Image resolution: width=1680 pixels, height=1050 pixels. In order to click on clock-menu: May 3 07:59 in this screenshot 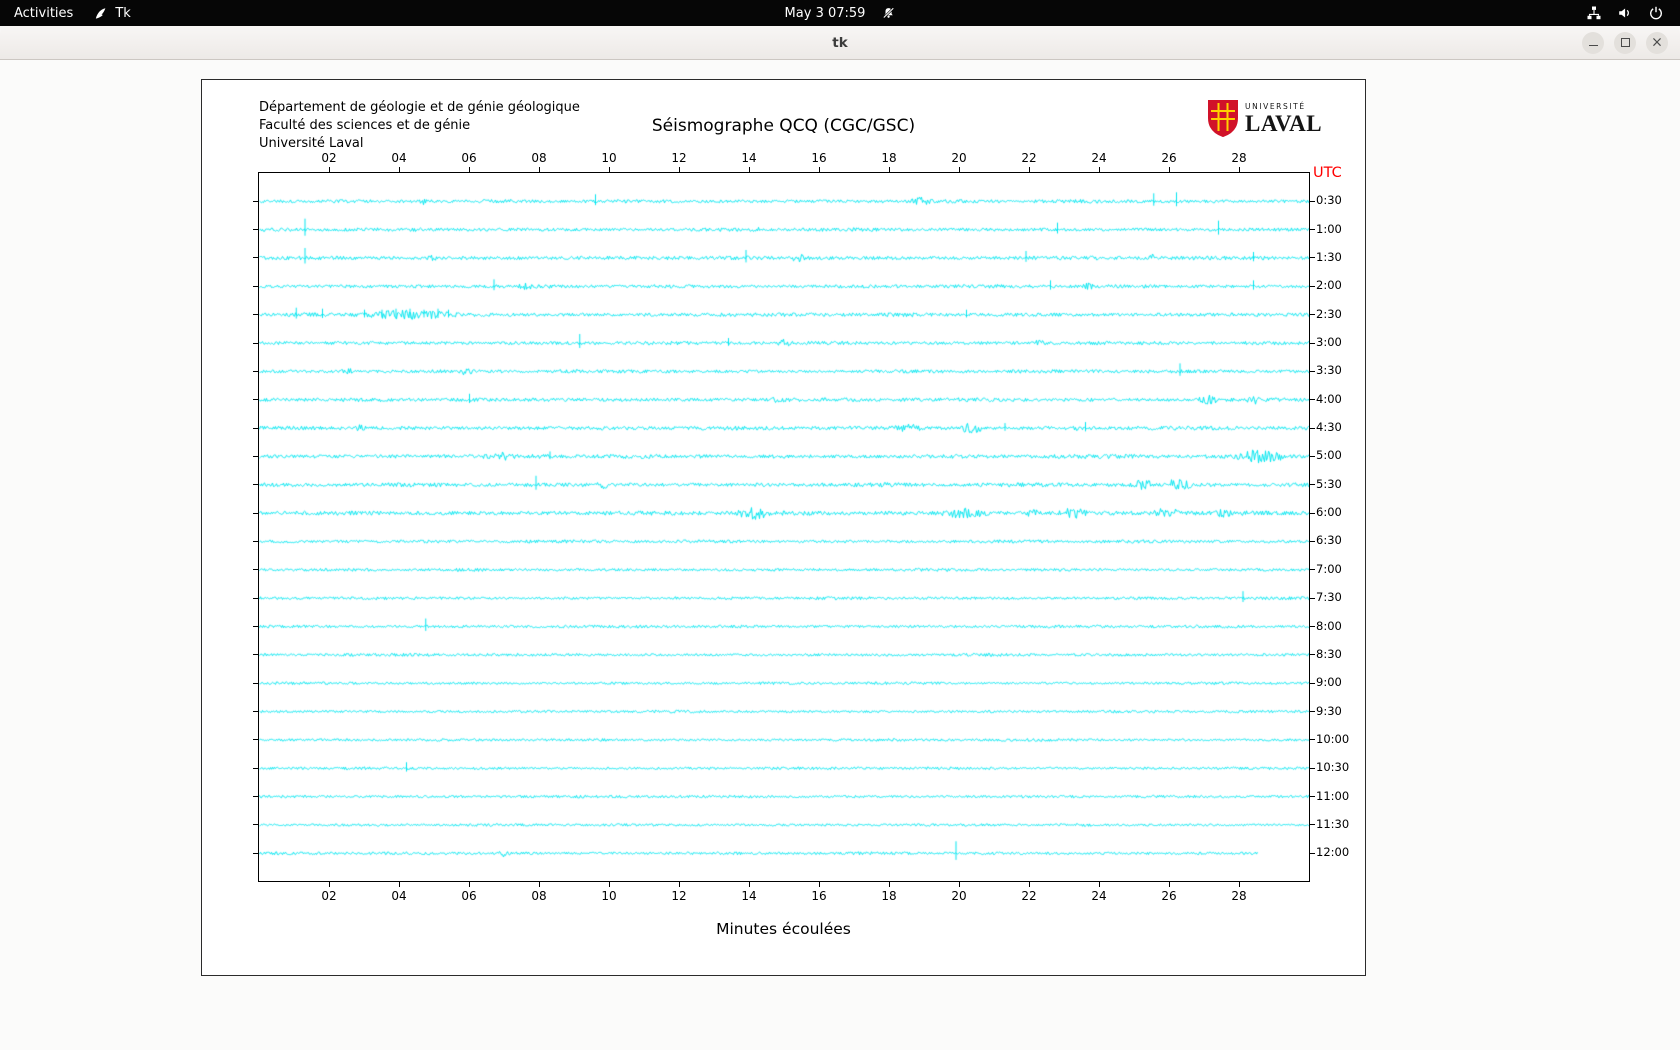, I will do `click(840, 13)`.